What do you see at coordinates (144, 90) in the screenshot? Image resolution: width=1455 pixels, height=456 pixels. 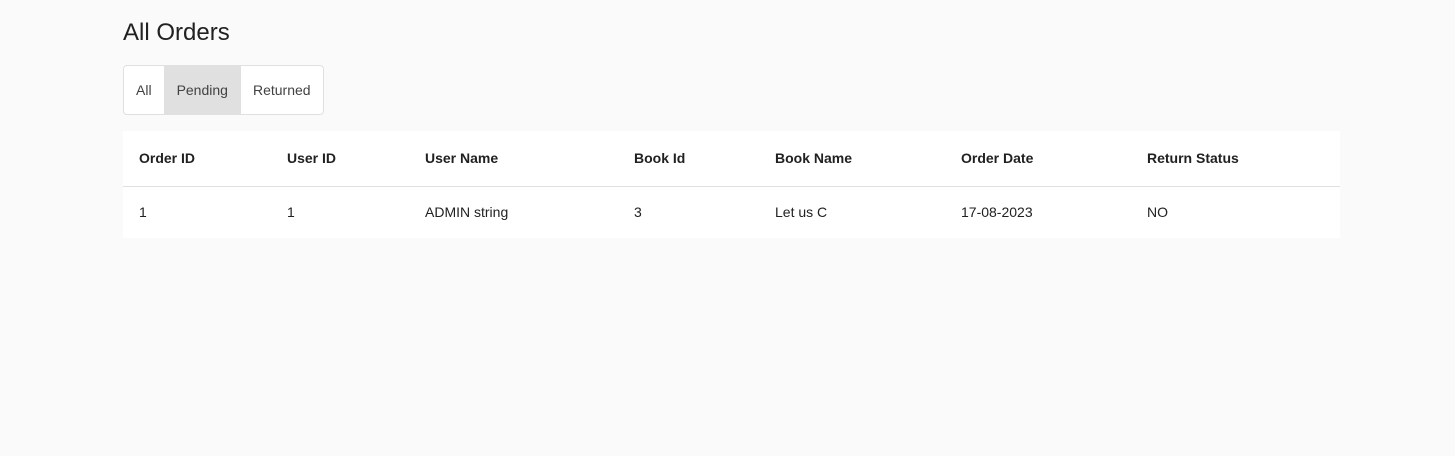 I see `filter-all-button: All` at bounding box center [144, 90].